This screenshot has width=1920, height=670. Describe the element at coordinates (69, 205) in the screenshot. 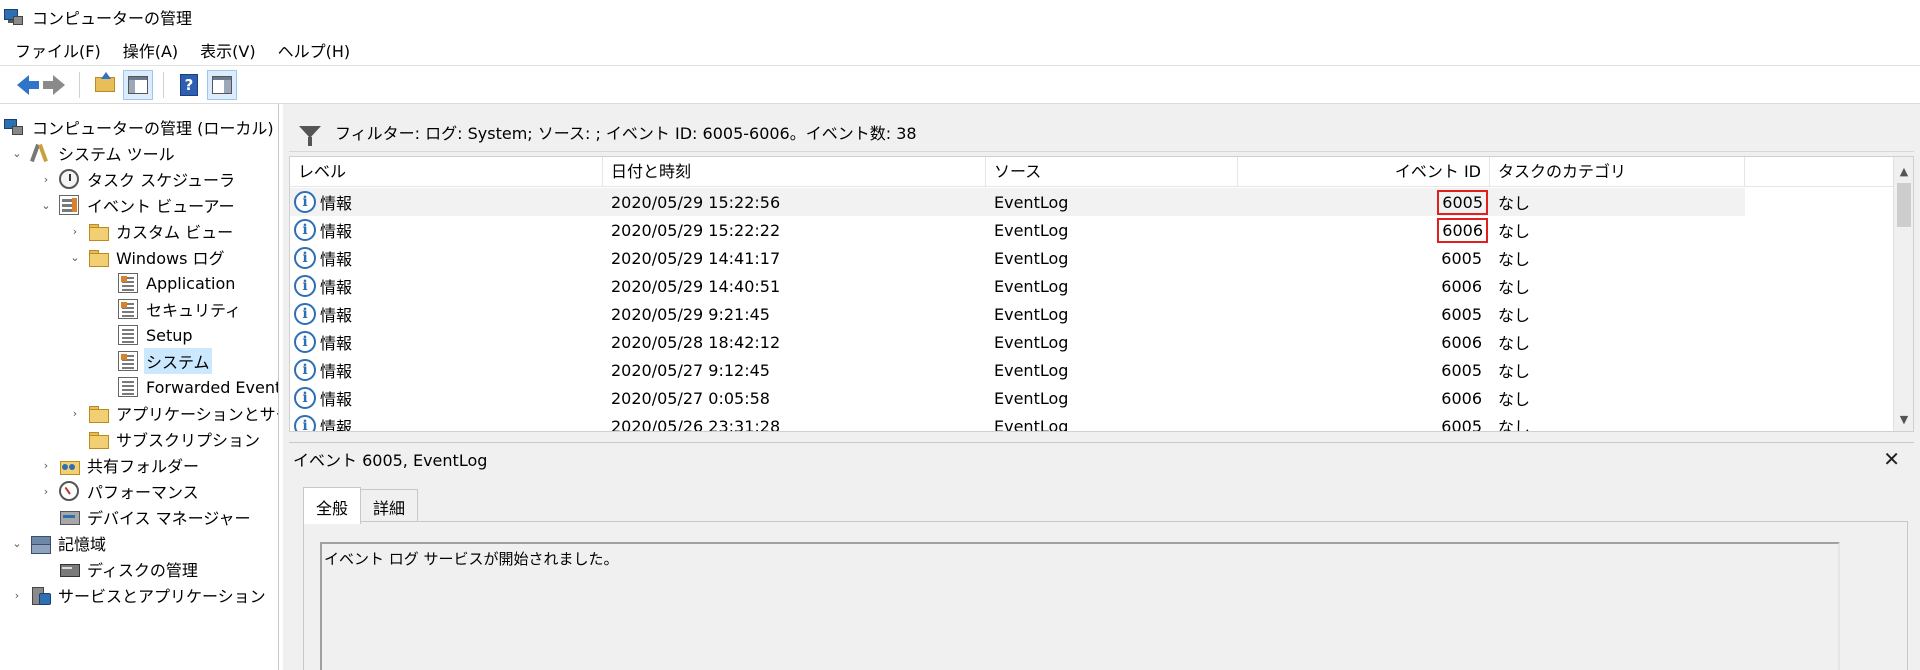

I see `event-viewer-icon` at that location.